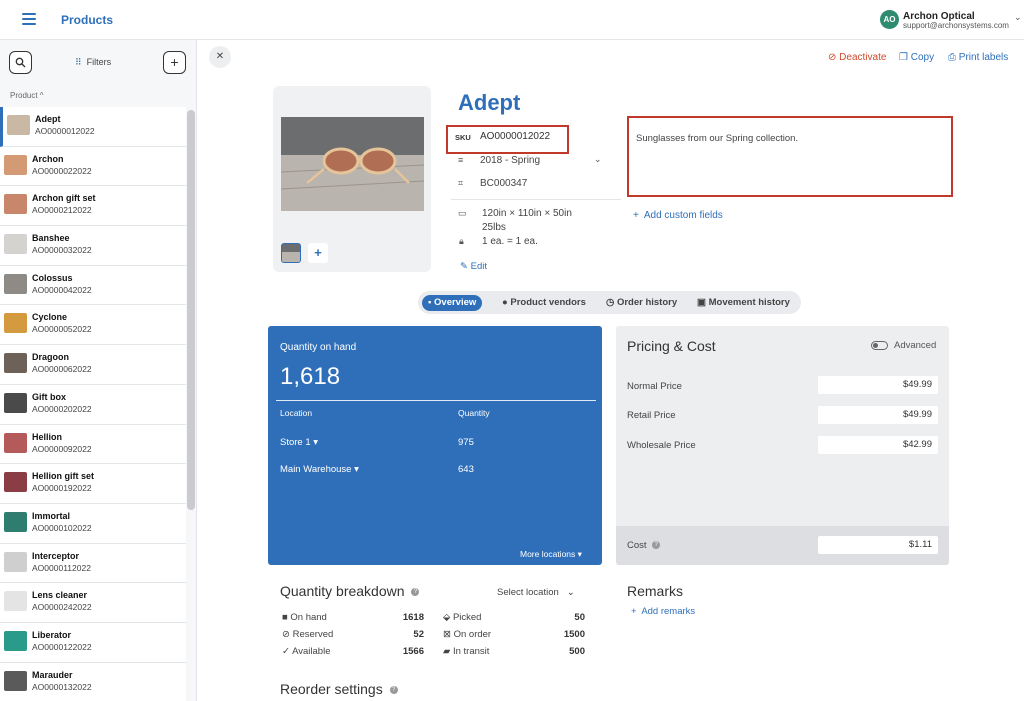  I want to click on on-hand-value: 1618, so click(413, 617).